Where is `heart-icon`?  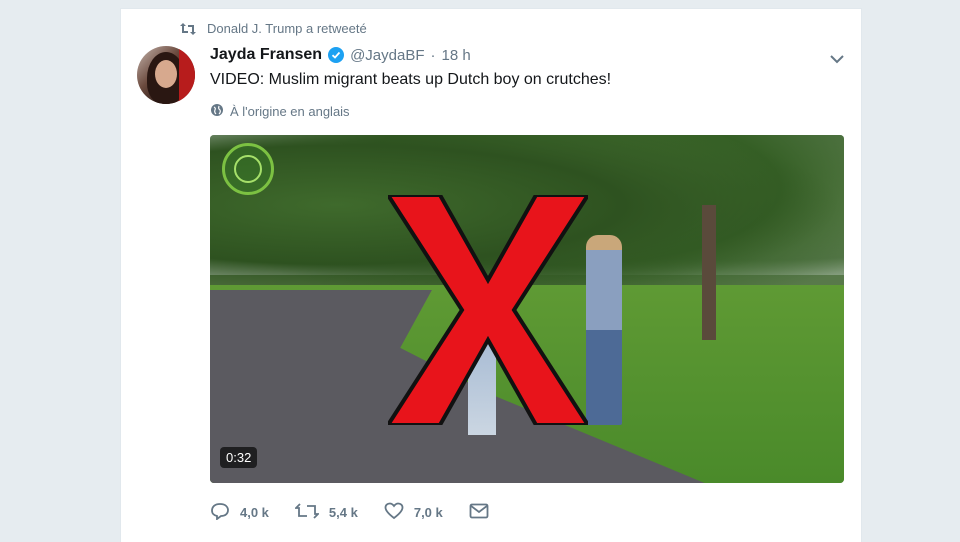
heart-icon is located at coordinates (394, 512).